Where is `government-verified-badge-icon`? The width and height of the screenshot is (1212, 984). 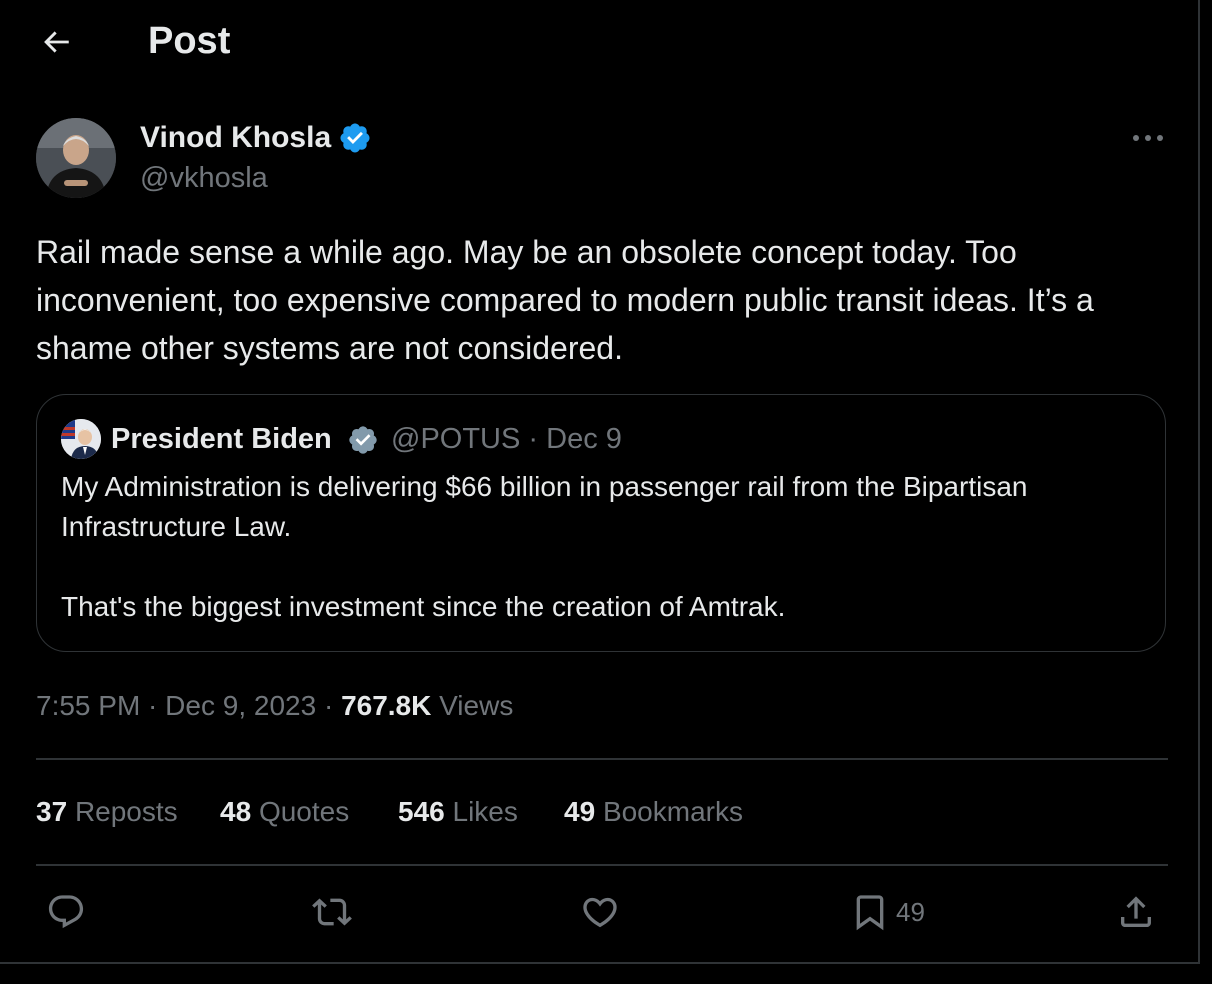
government-verified-badge-icon is located at coordinates (363, 440).